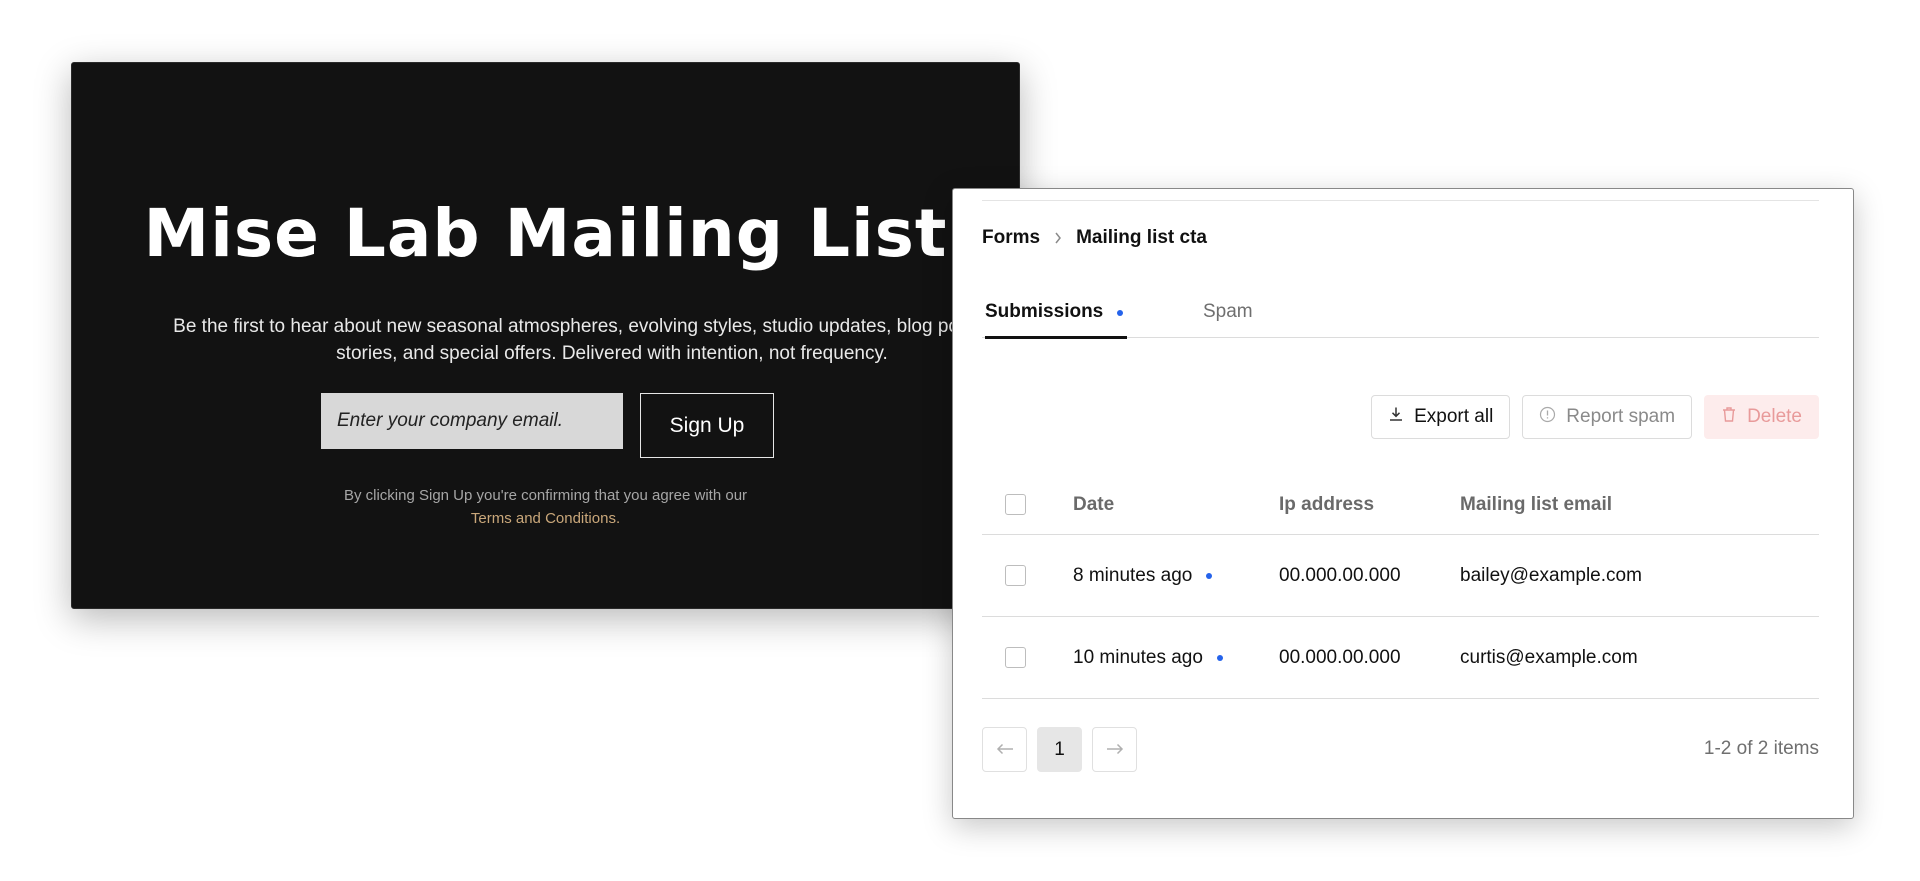 The image size is (1920, 881). Describe the element at coordinates (1549, 657) in the screenshot. I see `row-email: curtis@example.com` at that location.